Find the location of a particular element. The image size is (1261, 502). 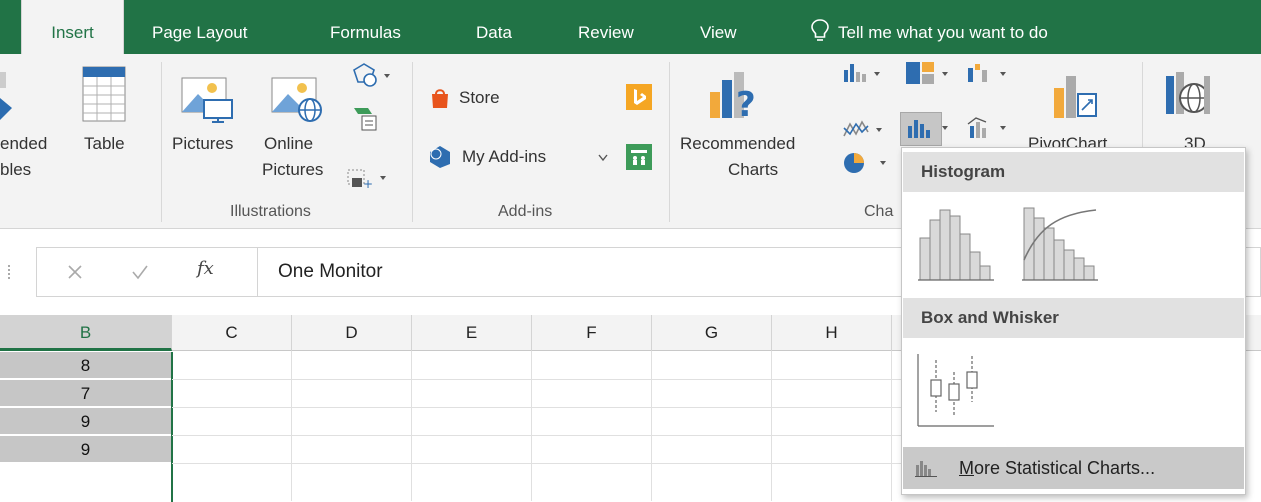

group-label-addins: Add-ins is located at coordinates (525, 211).